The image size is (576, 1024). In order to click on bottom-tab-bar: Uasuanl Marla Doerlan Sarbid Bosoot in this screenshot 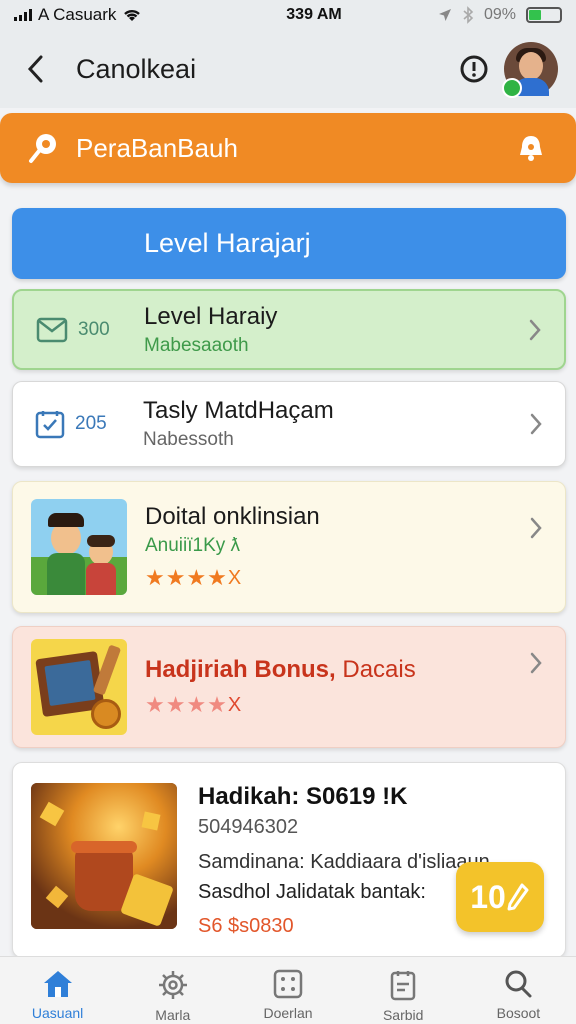, I will do `click(288, 990)`.